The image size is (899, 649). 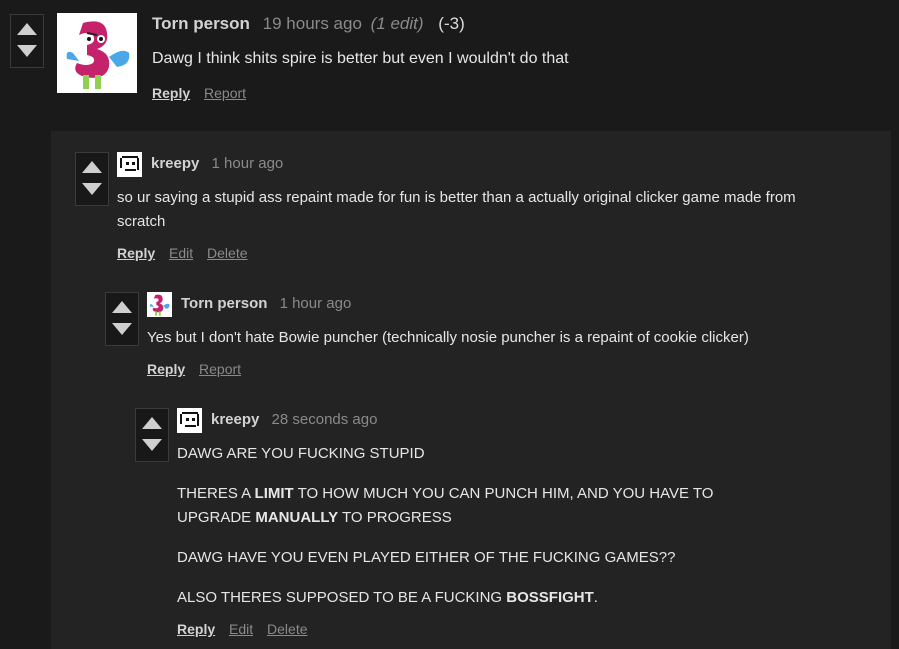 I want to click on timestamp: 28 seconds ago, so click(x=325, y=419).